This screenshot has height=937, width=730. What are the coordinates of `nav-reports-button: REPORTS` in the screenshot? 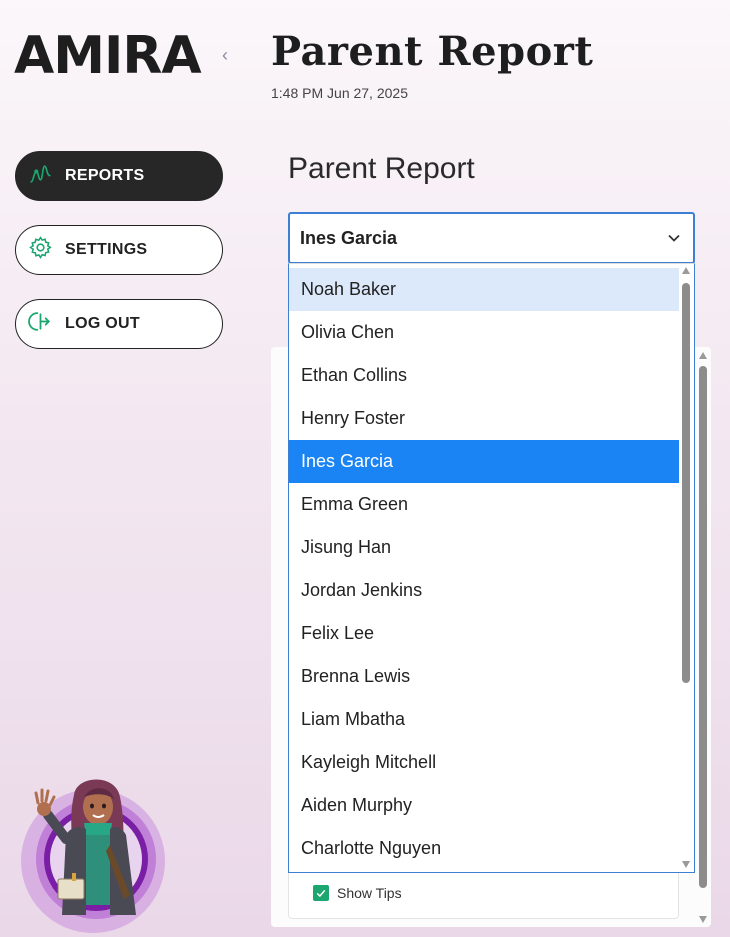 It's located at (119, 176).